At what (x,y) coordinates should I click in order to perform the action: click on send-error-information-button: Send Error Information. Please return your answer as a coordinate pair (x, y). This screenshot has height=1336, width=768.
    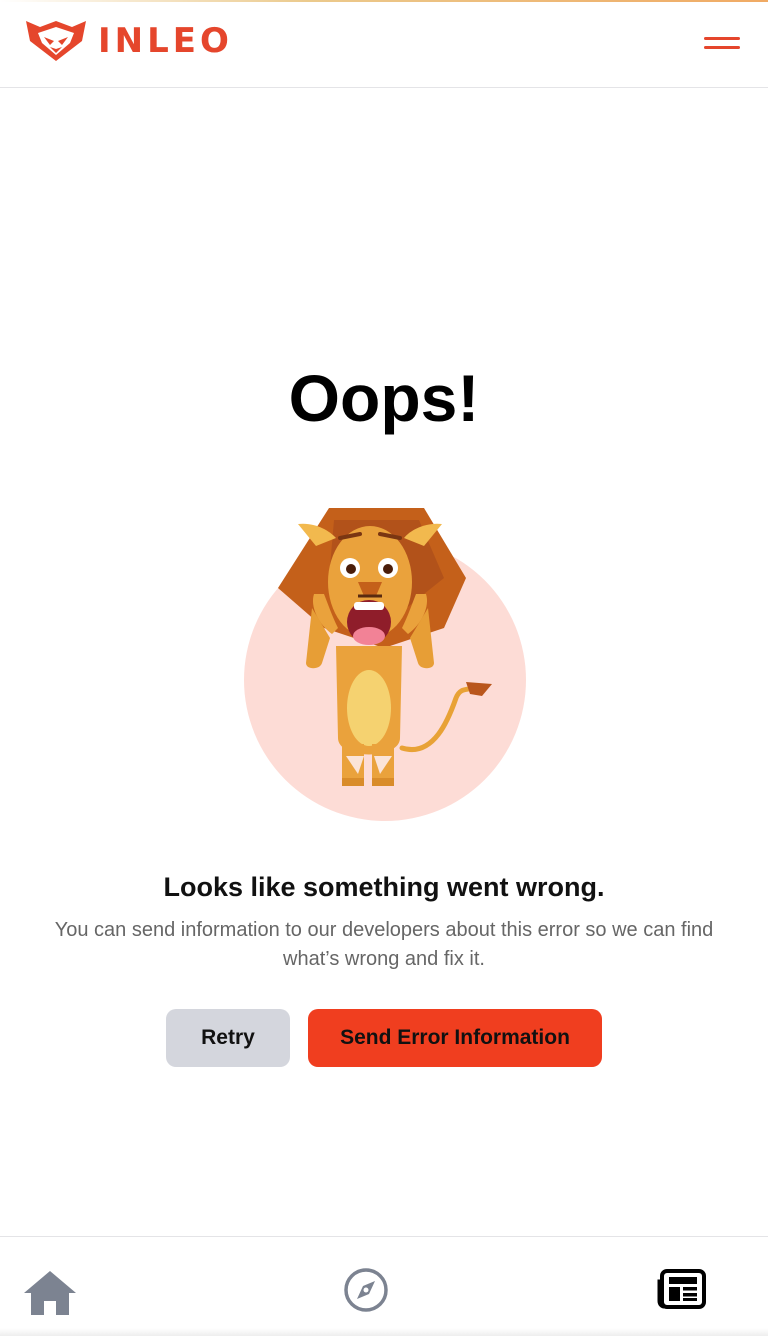
    Looking at the image, I should click on (455, 1038).